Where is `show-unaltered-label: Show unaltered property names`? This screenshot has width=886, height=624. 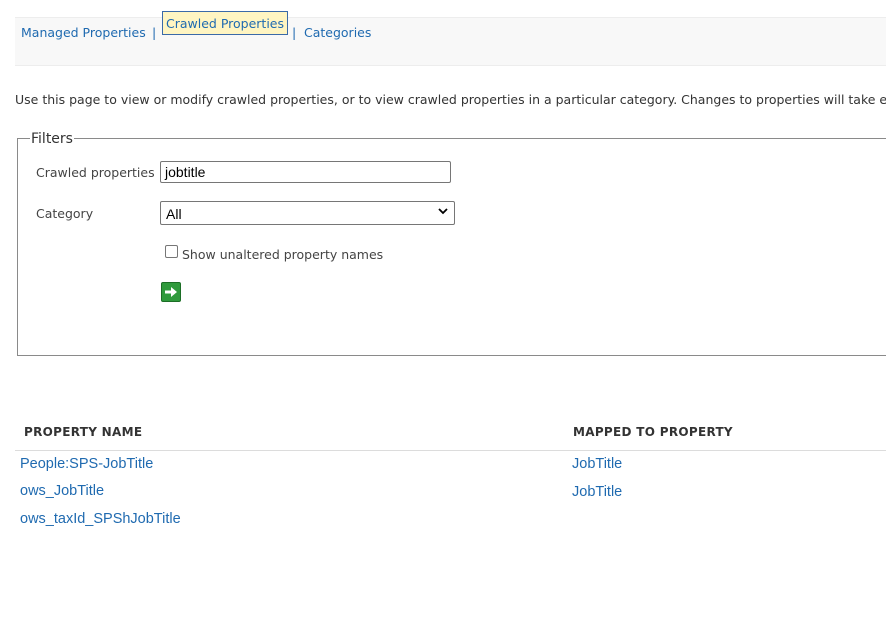
show-unaltered-label: Show unaltered property names is located at coordinates (283, 254).